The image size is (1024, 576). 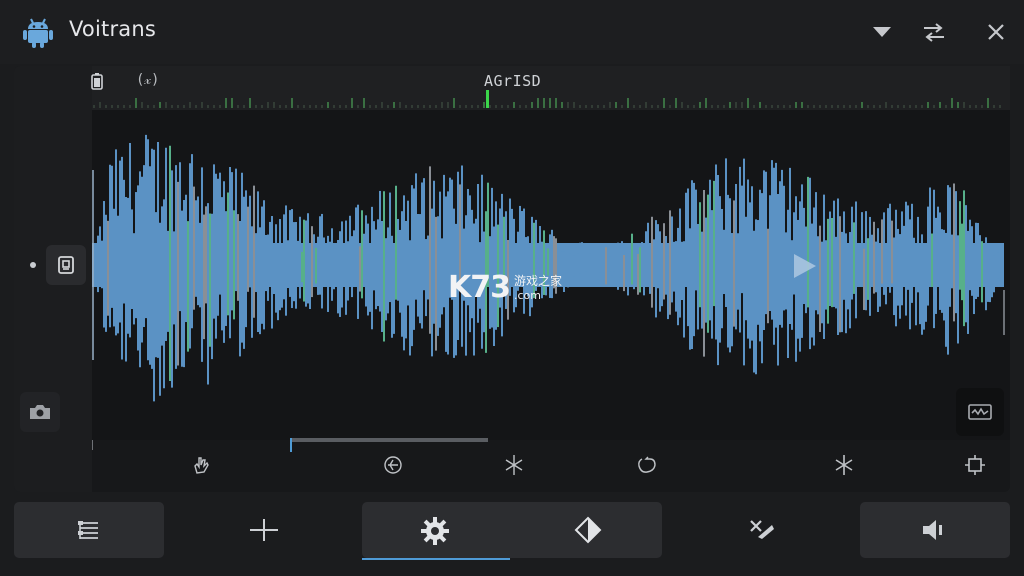 What do you see at coordinates (932, 530) in the screenshot?
I see `speaker-icon` at bounding box center [932, 530].